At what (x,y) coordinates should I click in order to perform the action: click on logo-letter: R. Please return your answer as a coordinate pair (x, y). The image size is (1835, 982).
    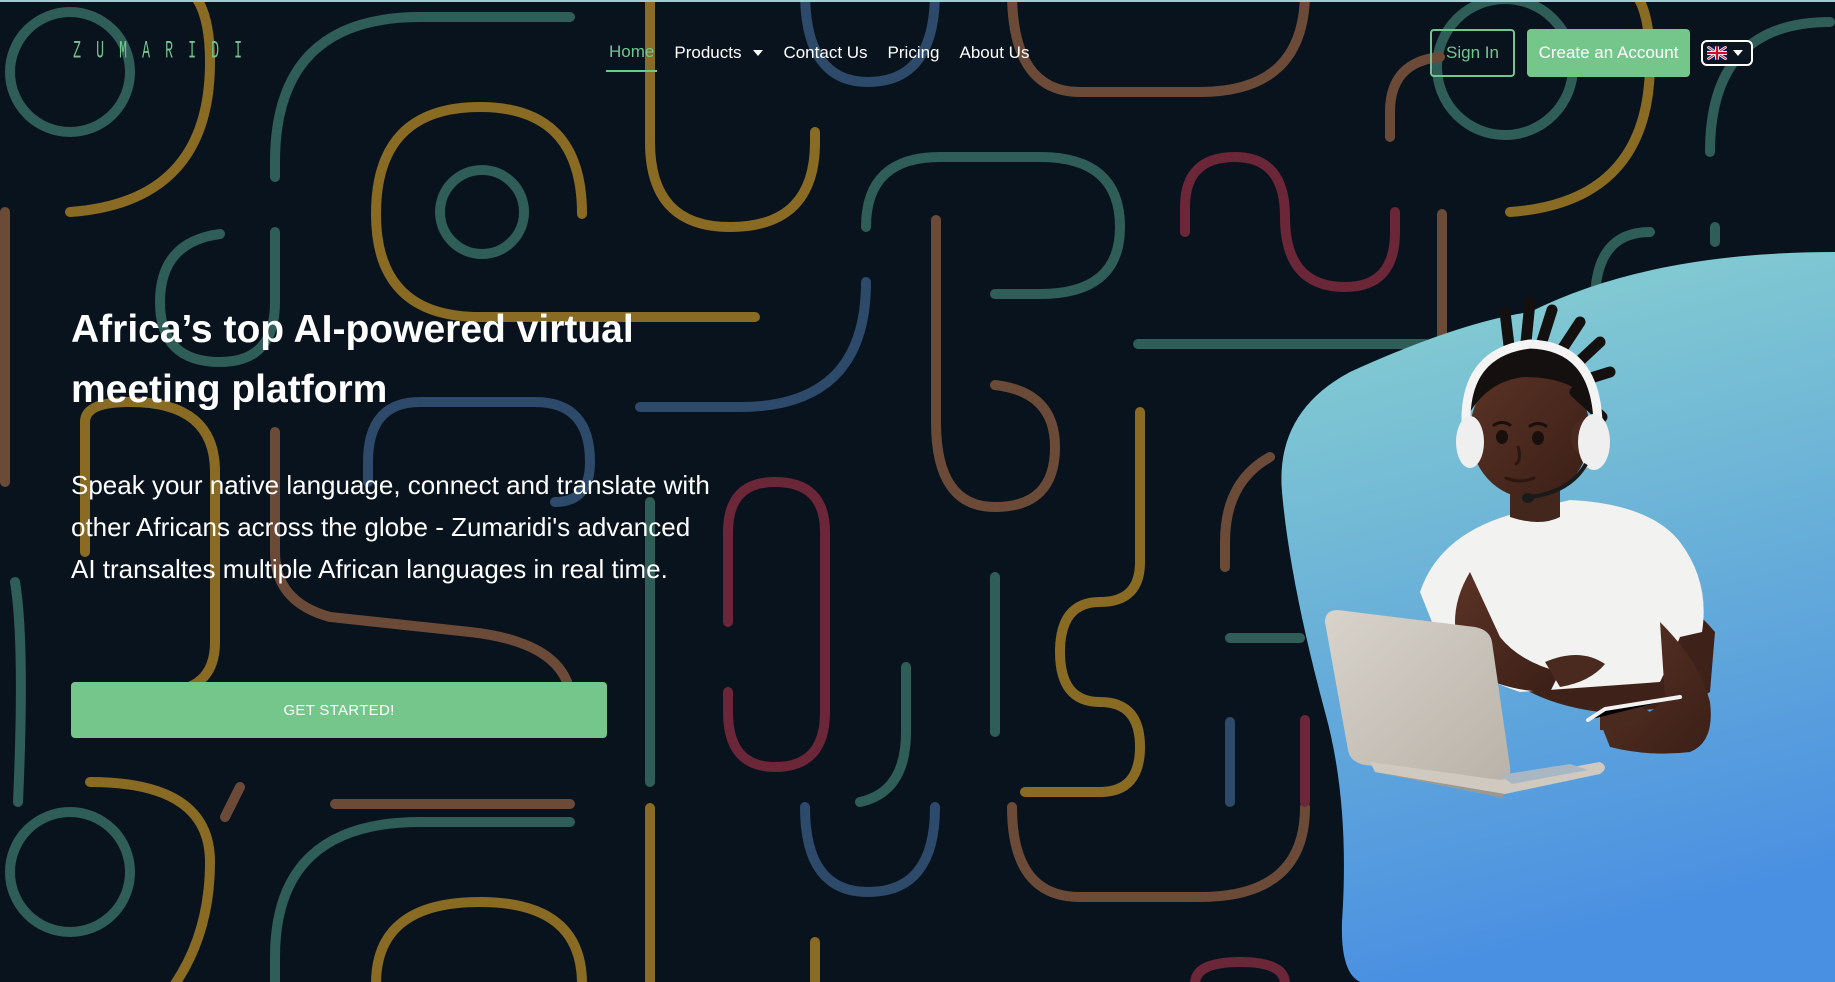
    Looking at the image, I should click on (170, 51).